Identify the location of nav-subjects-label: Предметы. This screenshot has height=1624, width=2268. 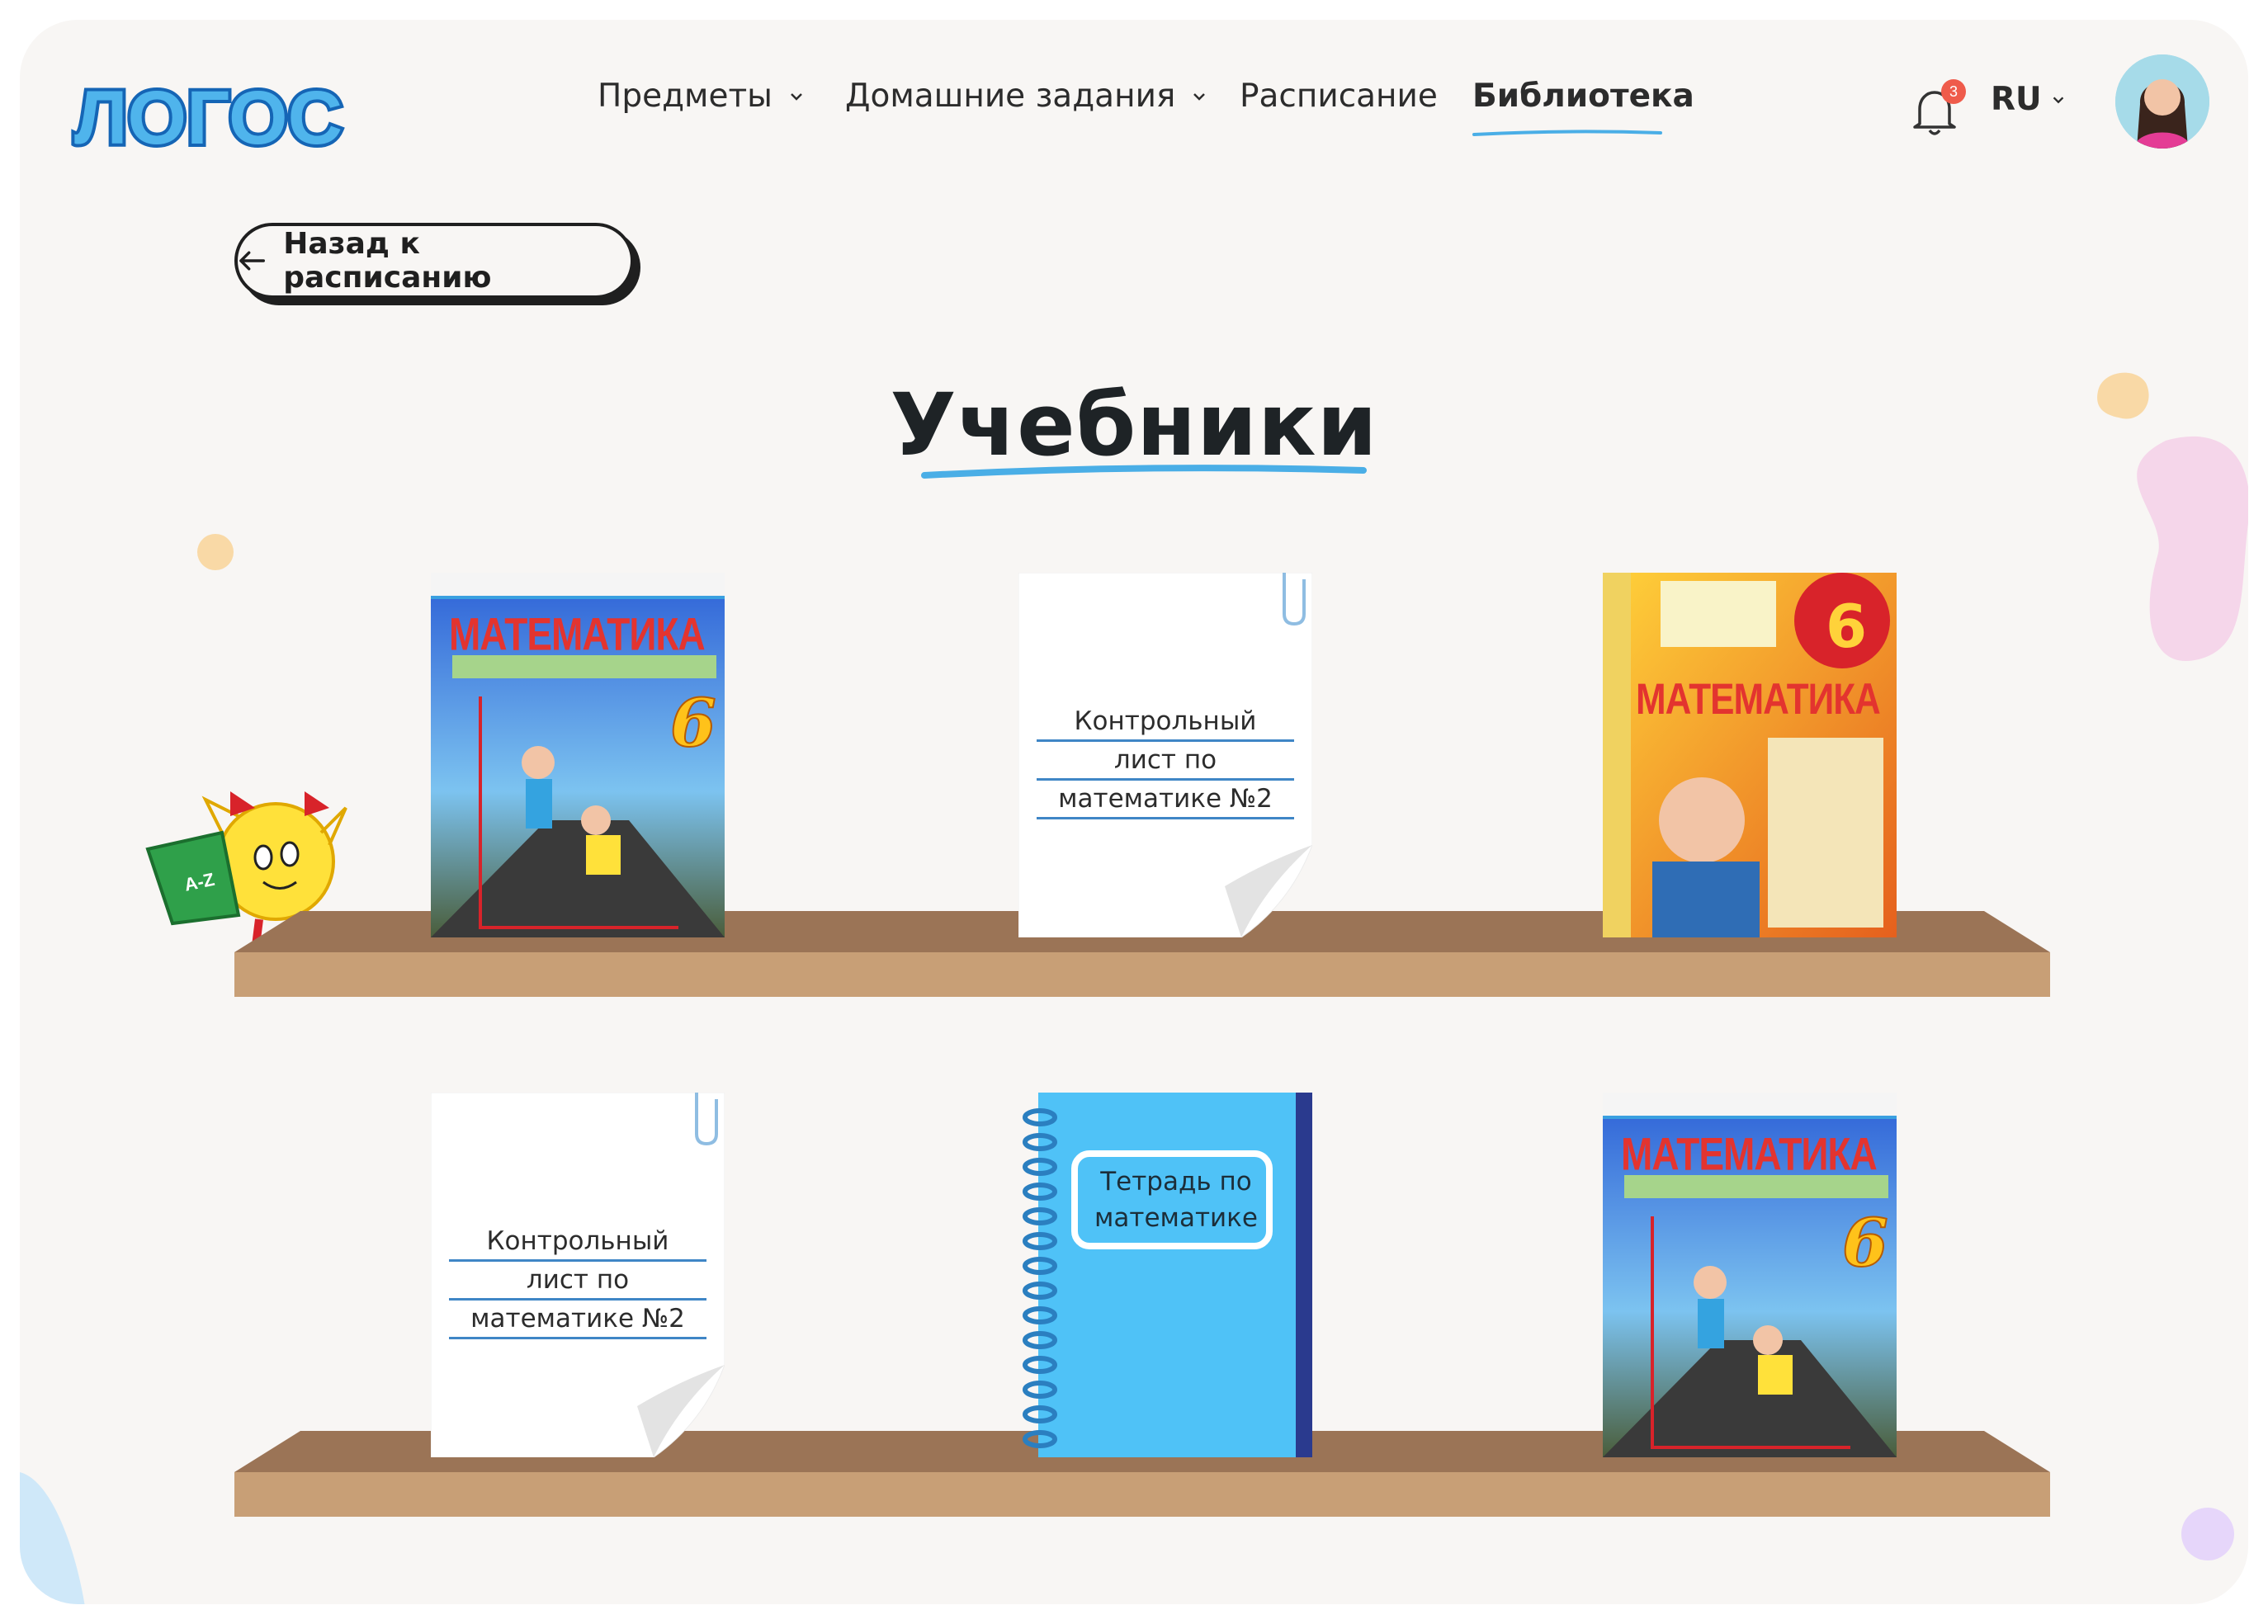
(685, 97).